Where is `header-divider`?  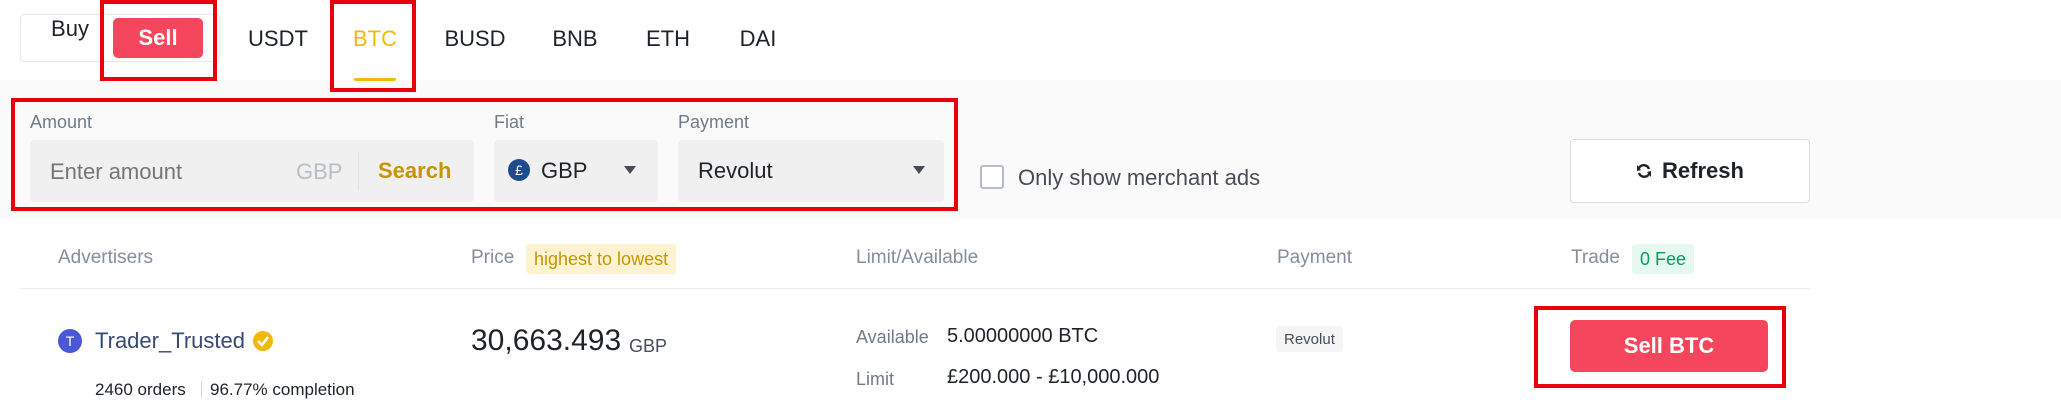
header-divider is located at coordinates (915, 288).